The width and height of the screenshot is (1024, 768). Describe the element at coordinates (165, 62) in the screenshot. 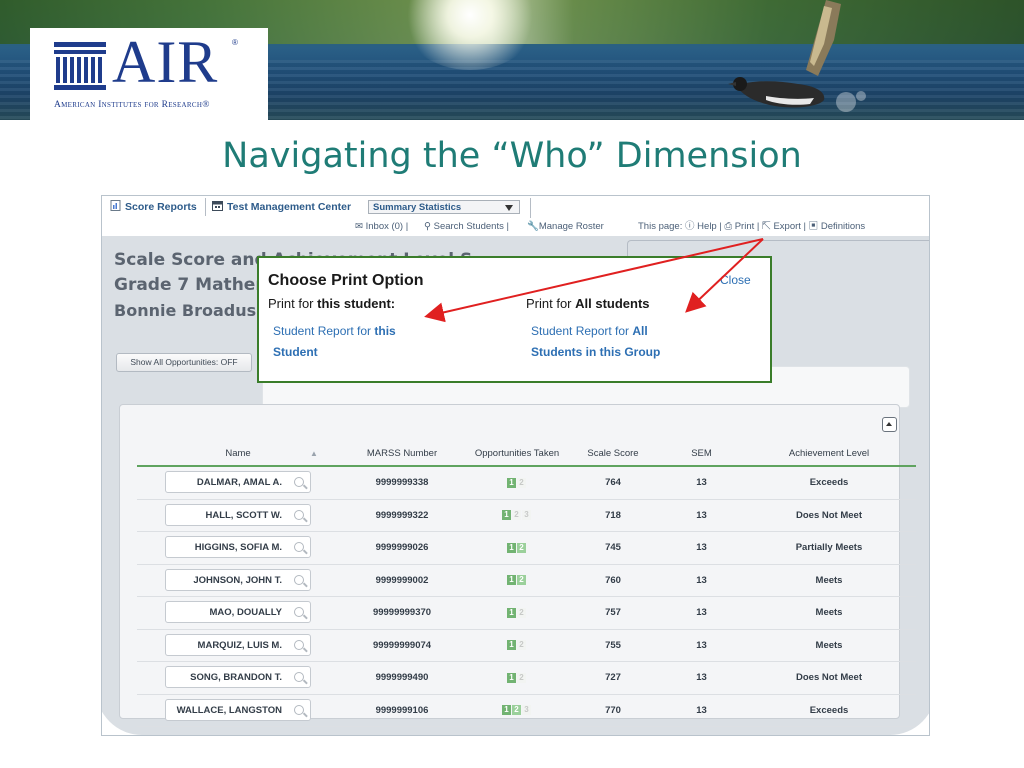

I see `logo-wordmark: AIR` at that location.